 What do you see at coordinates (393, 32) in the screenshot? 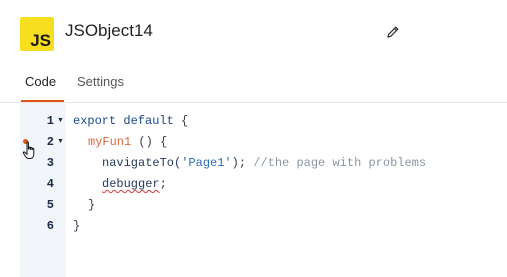
I see `pencil-icon` at bounding box center [393, 32].